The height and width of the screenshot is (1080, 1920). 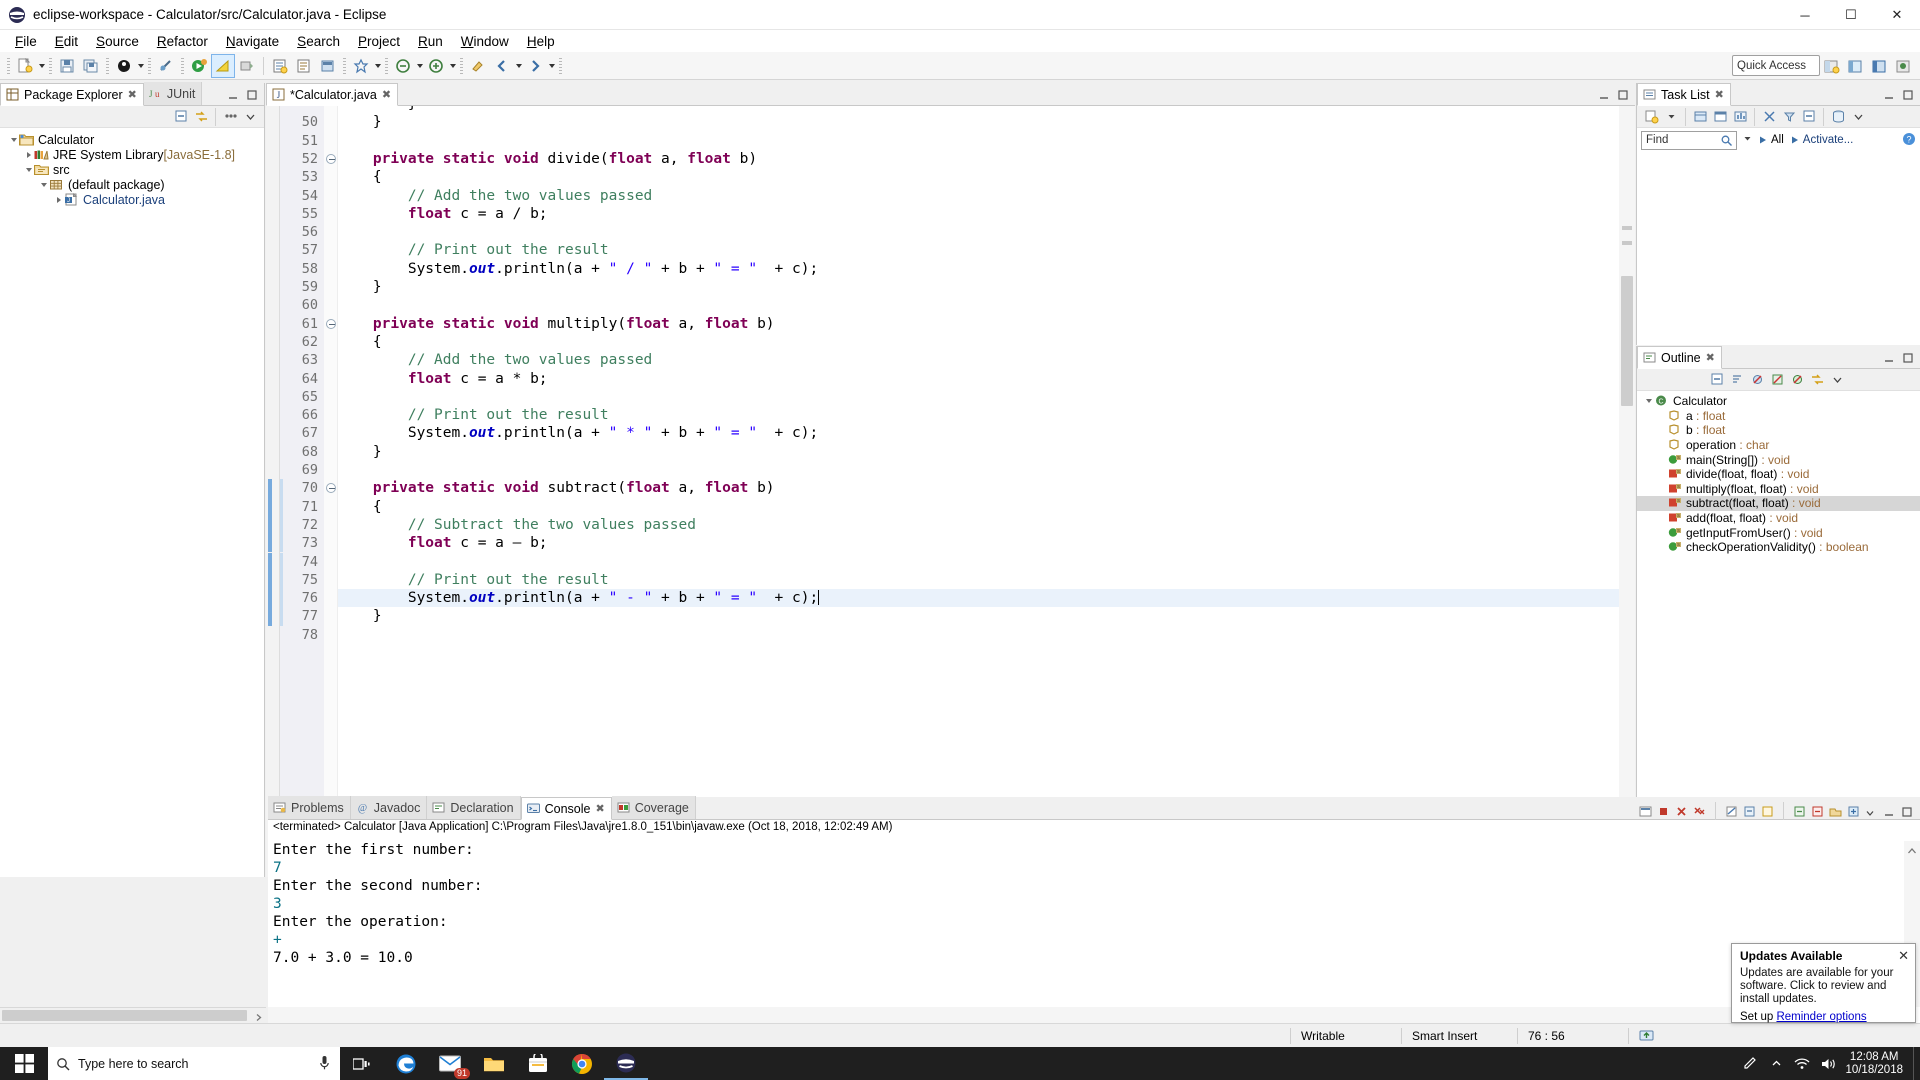 I want to click on quick-access-input: Quick Access, so click(x=1776, y=65).